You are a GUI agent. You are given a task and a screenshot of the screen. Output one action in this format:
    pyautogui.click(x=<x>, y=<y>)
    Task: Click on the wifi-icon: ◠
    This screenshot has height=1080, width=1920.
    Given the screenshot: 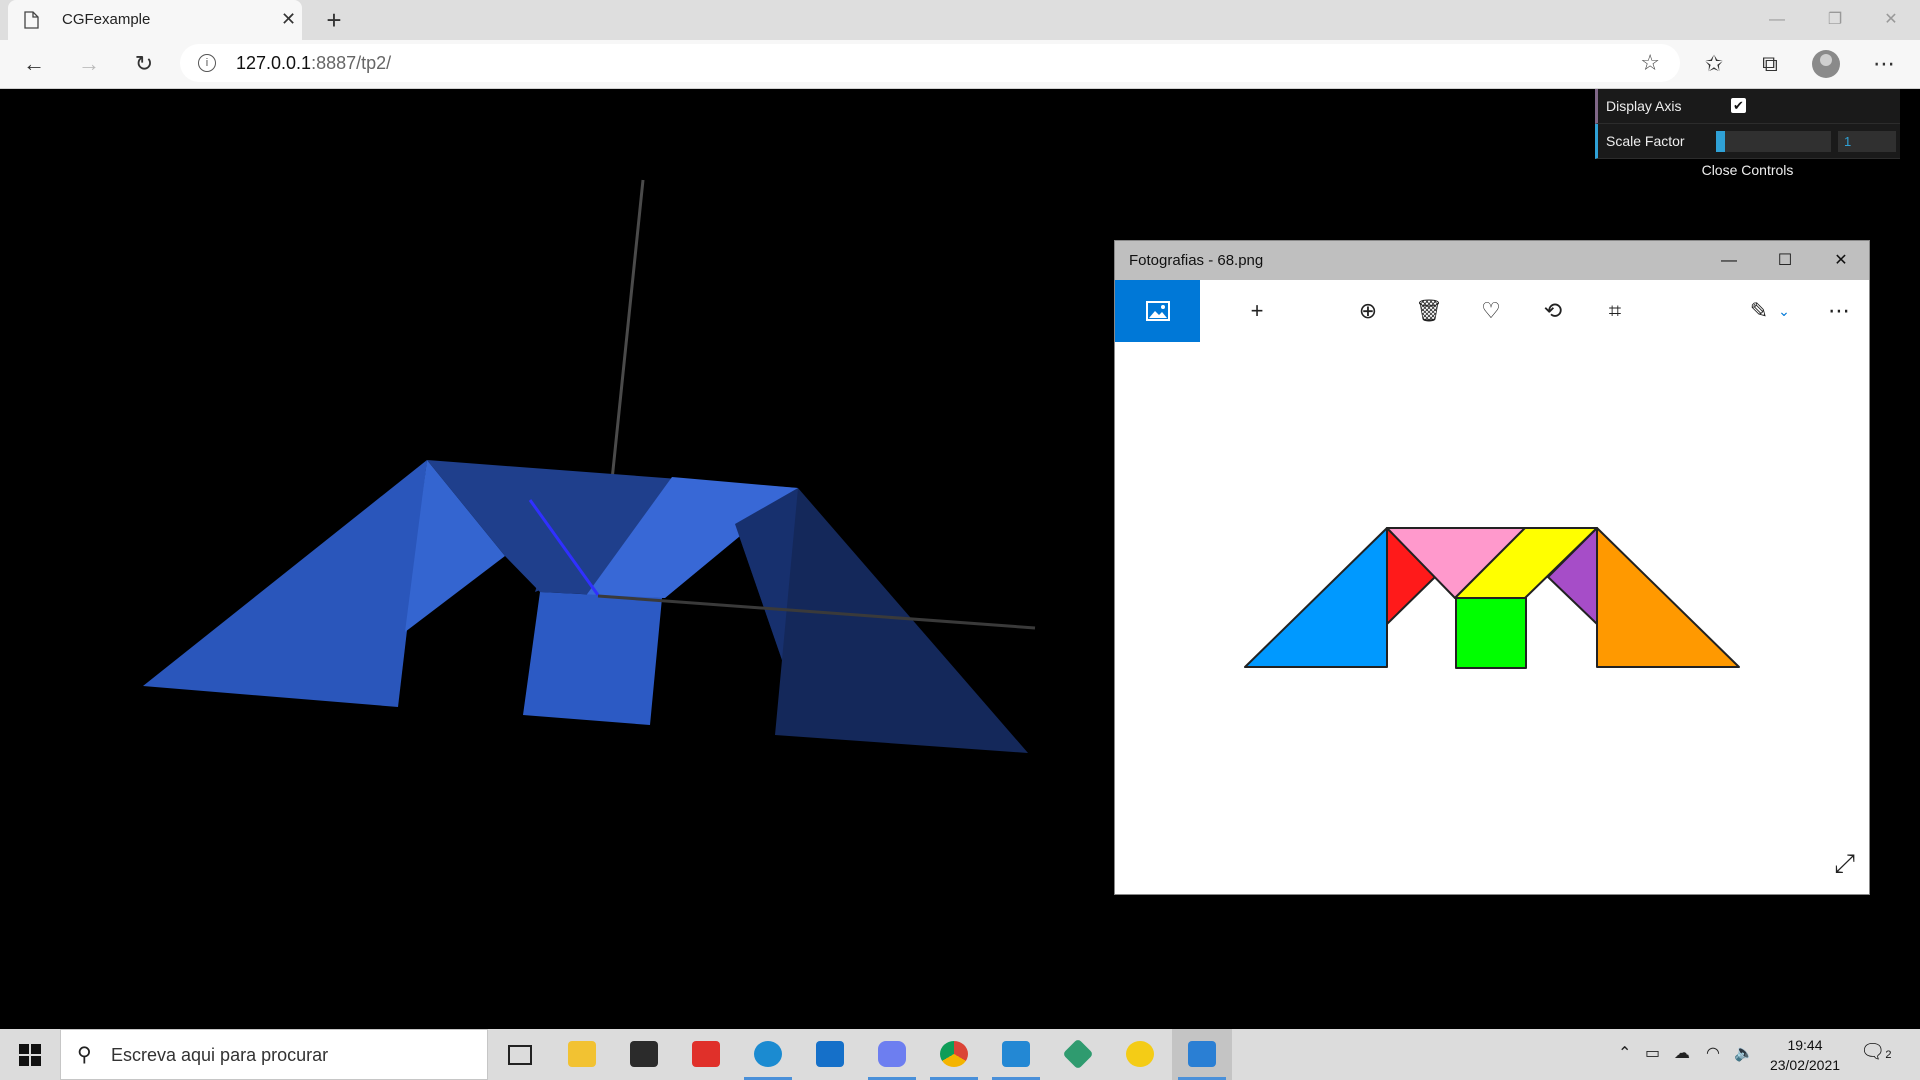 What is the action you would take?
    pyautogui.click(x=1713, y=1053)
    